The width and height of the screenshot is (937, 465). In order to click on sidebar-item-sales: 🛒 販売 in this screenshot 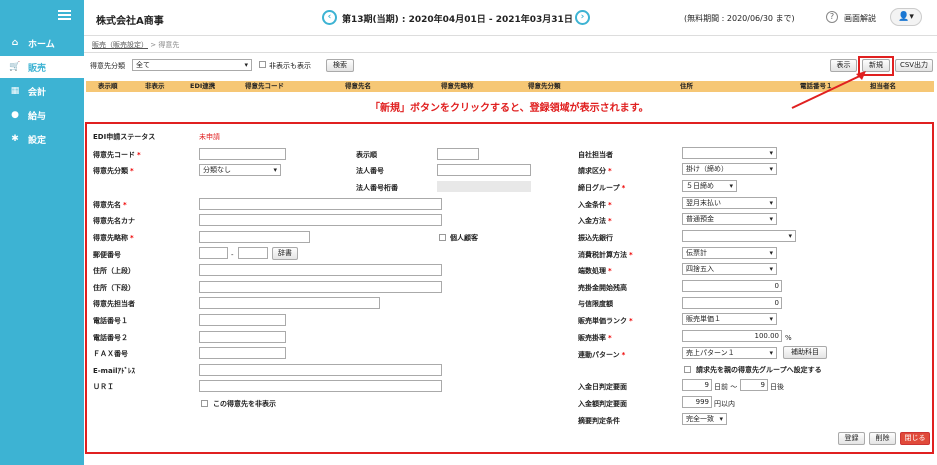, I will do `click(42, 67)`.